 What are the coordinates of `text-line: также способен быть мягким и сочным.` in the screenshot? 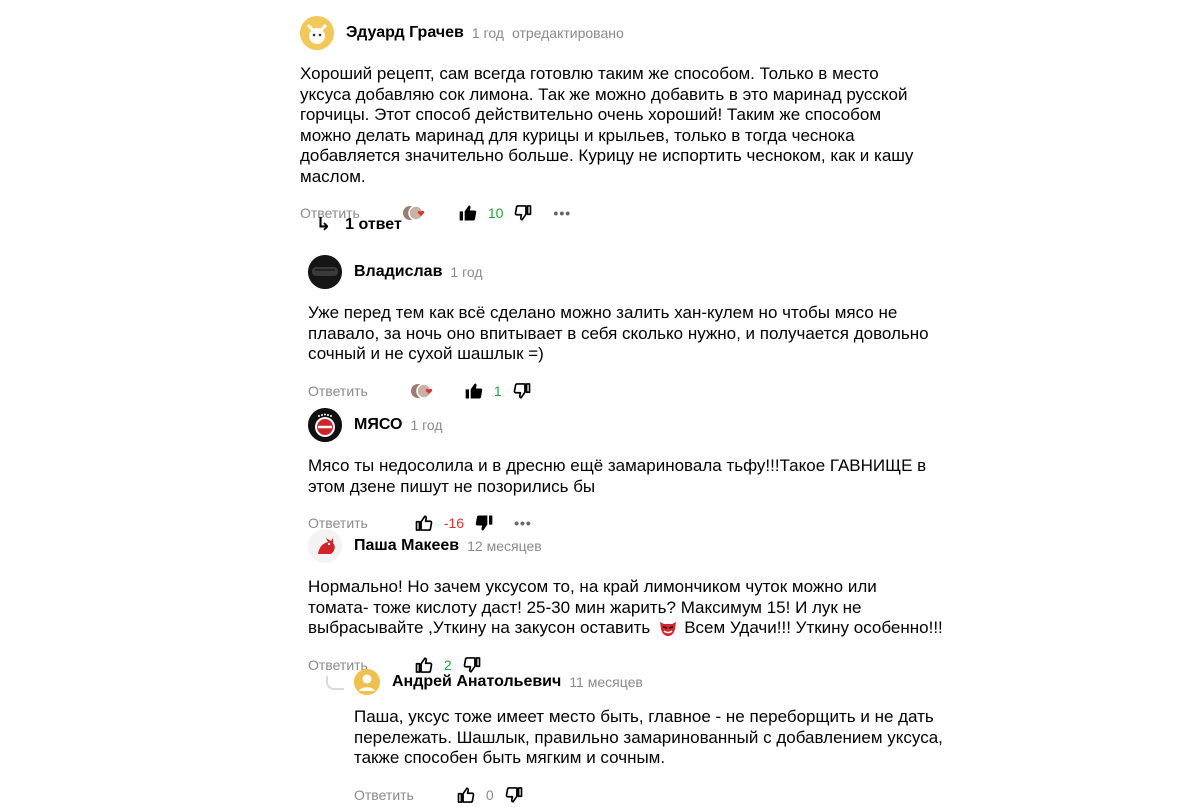 It's located at (510, 757).